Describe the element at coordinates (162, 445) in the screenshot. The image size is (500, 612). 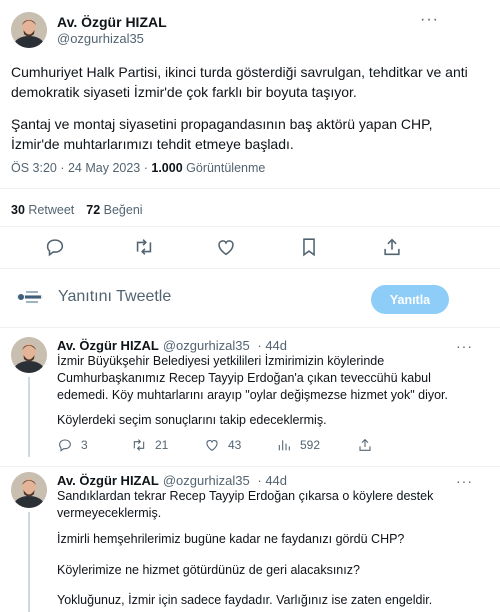
I see `retweets-count: 21` at that location.